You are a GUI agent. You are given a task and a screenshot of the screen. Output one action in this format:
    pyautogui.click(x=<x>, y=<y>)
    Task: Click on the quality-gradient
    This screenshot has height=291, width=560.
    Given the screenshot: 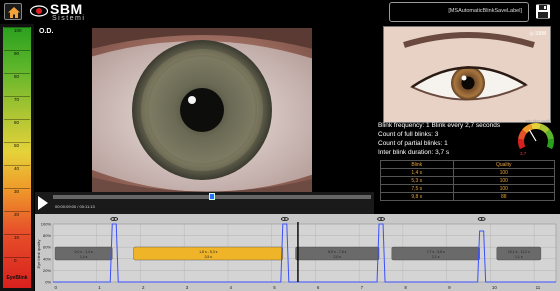 What is the action you would take?
    pyautogui.click(x=17, y=157)
    